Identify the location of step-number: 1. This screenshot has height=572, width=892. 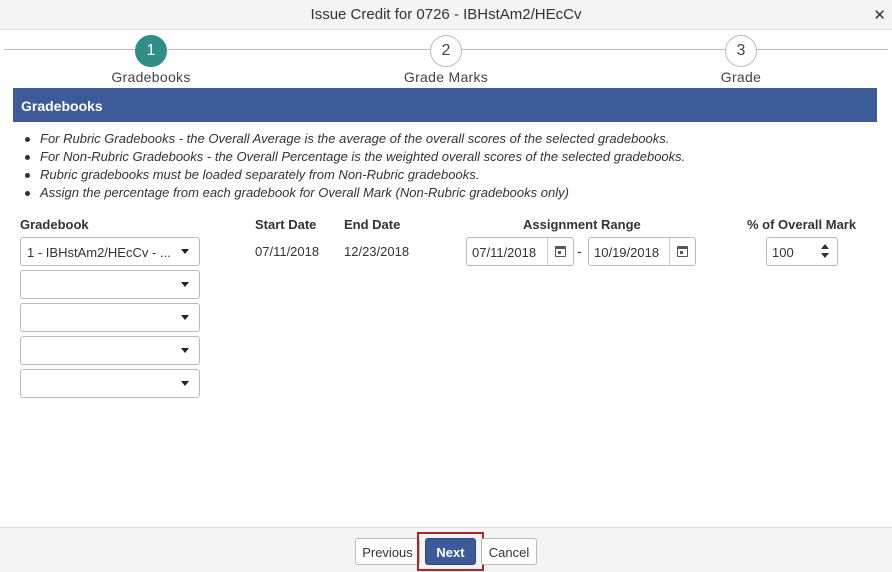
(151, 51).